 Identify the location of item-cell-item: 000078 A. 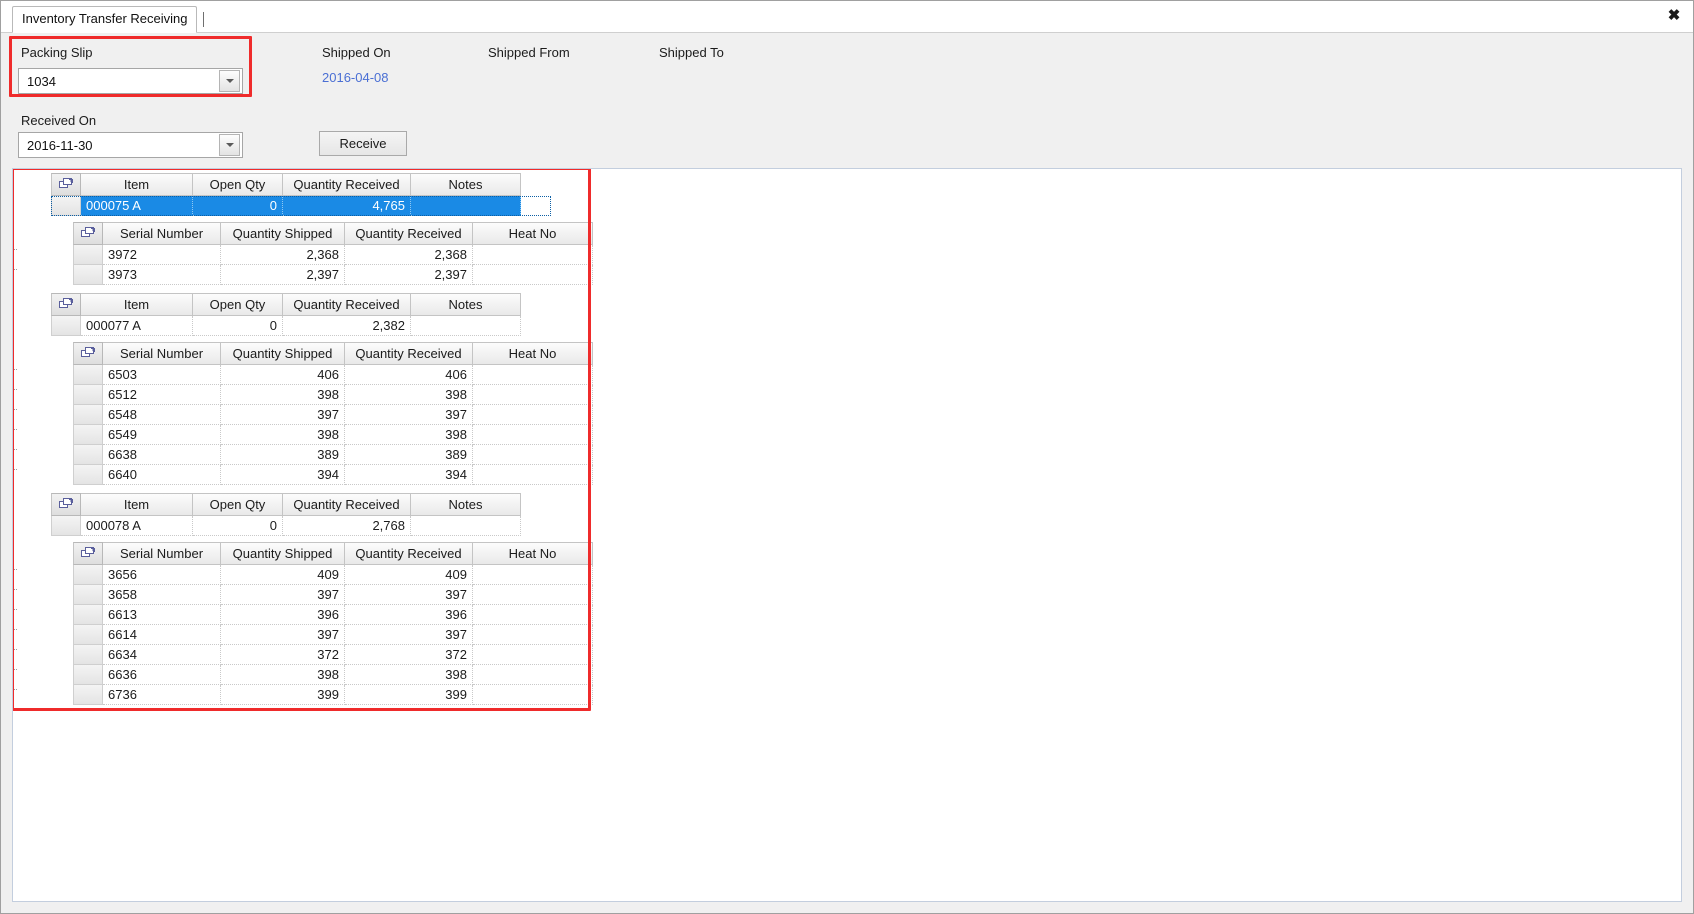
(137, 526).